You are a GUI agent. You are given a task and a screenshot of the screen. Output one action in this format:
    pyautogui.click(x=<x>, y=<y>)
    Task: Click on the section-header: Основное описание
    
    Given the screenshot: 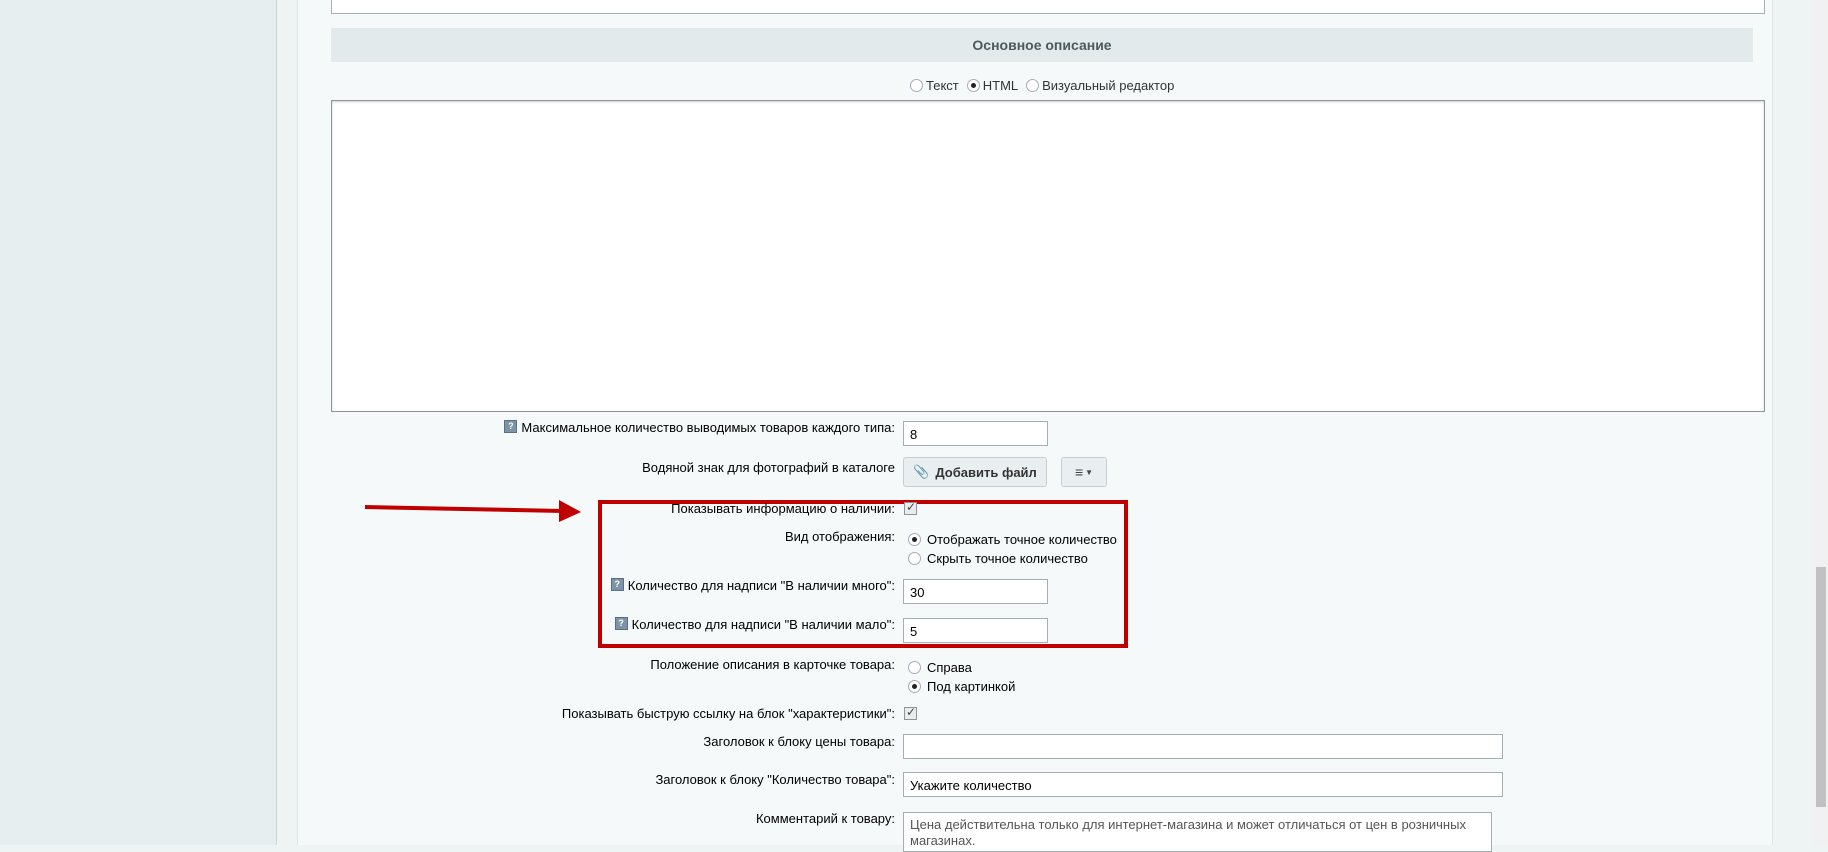 What is the action you would take?
    pyautogui.click(x=1042, y=45)
    